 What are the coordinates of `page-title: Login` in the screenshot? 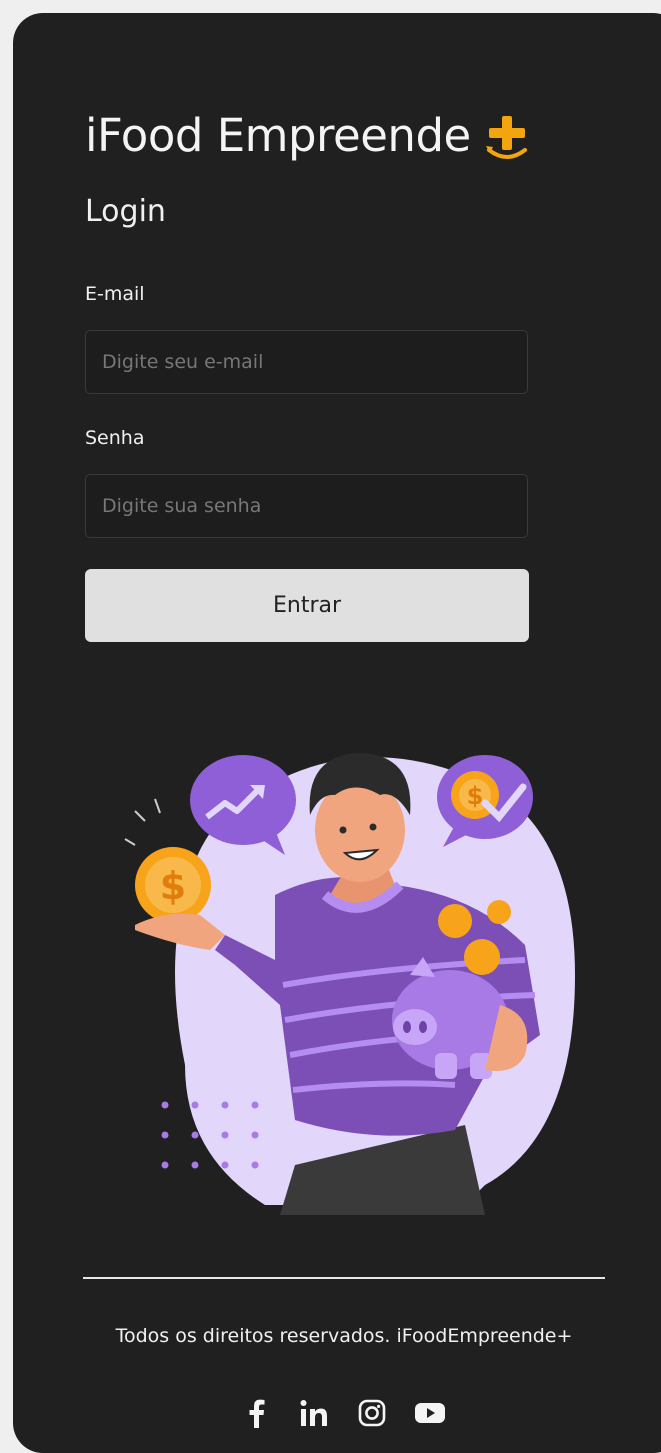 It's located at (125, 211).